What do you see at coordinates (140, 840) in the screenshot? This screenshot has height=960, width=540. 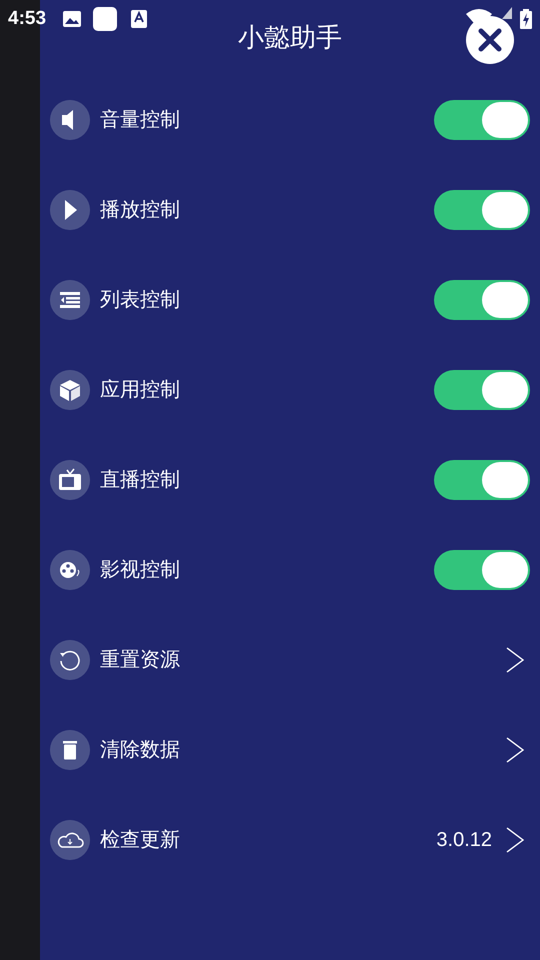 I see `setting-label: 检查更新` at bounding box center [140, 840].